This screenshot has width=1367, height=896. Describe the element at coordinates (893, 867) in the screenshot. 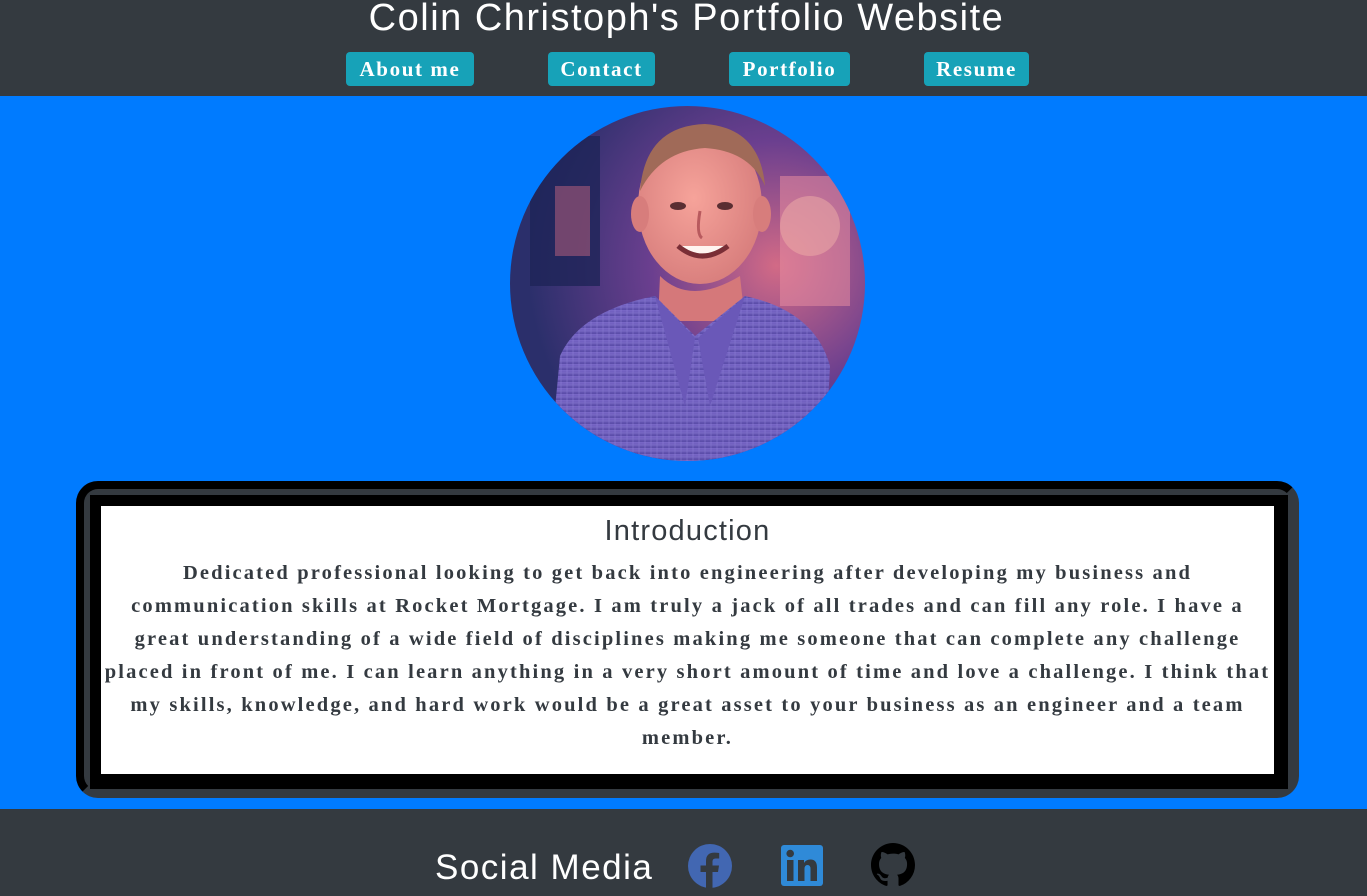

I see `github-icon` at that location.